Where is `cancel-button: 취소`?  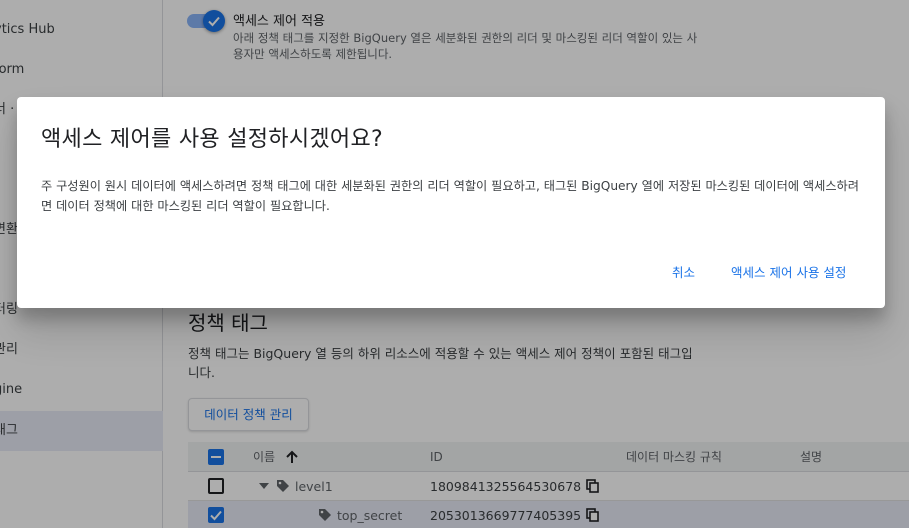
cancel-button: 취소 is located at coordinates (683, 271).